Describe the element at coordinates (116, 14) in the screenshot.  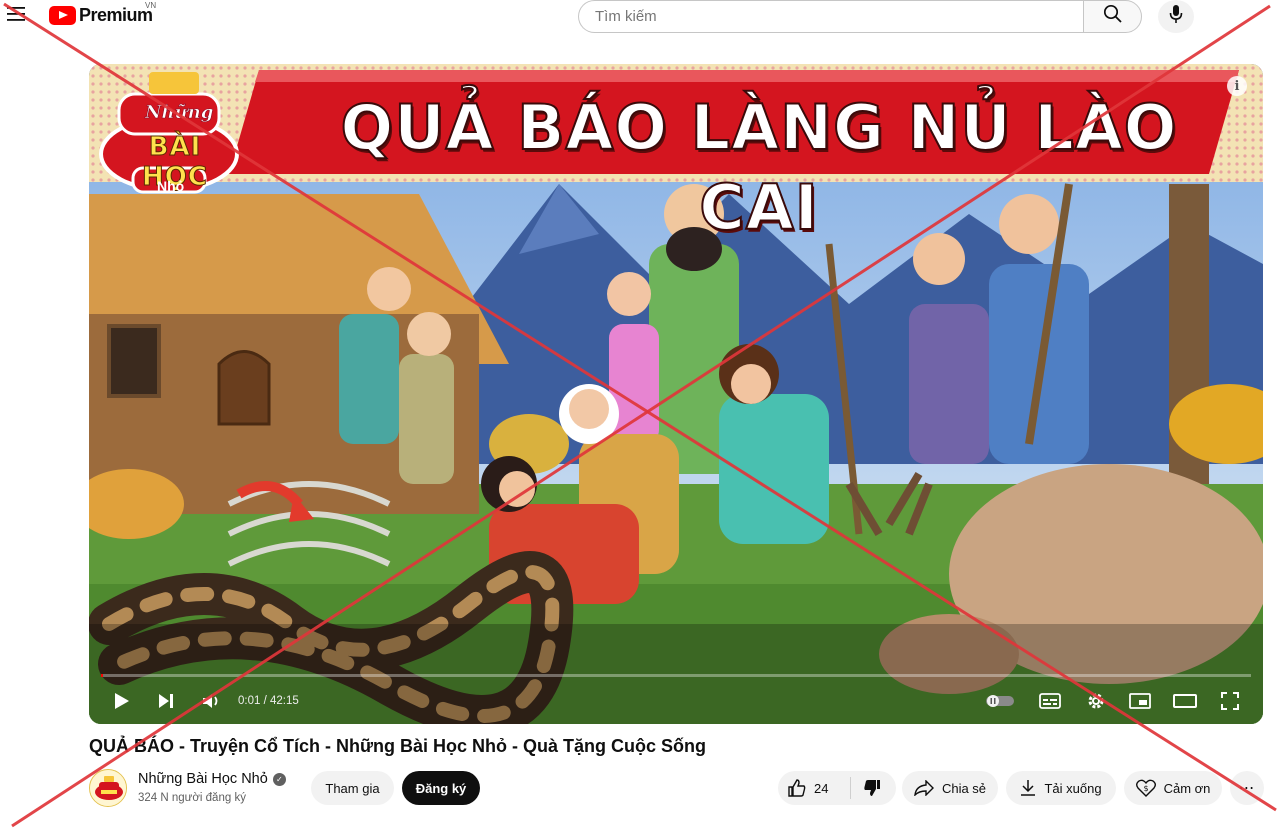
I see `logo-text: Premium` at that location.